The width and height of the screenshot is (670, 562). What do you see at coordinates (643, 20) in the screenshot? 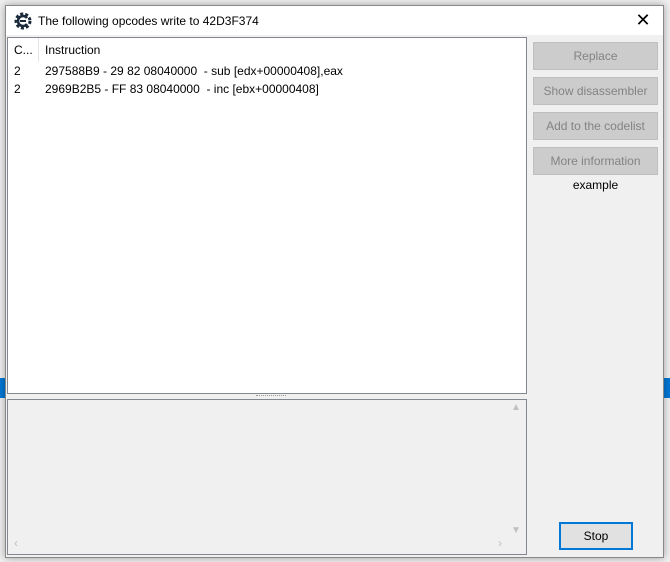
I see `close-icon: ✕` at bounding box center [643, 20].